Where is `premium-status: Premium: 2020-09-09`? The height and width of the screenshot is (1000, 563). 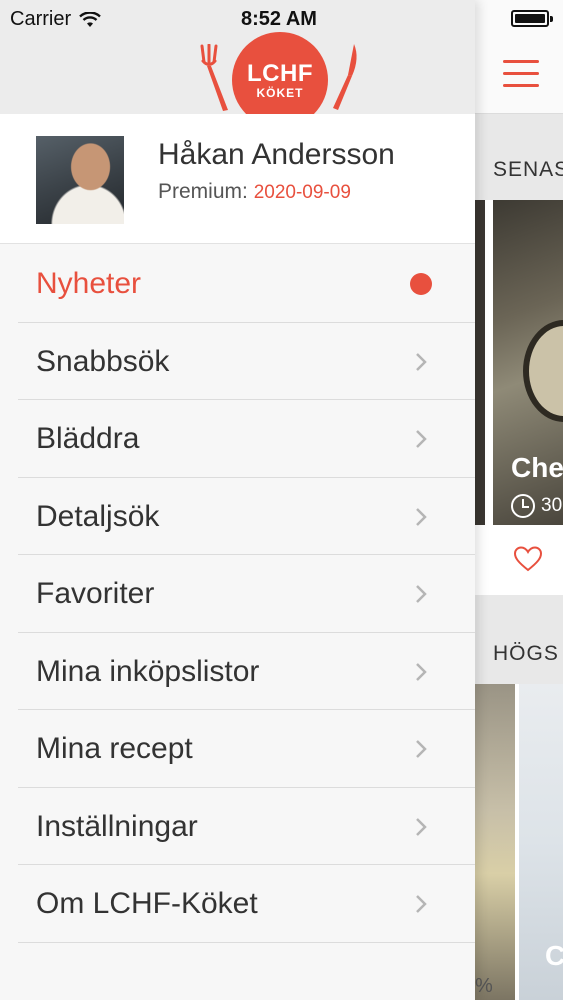 premium-status: Premium: 2020-09-09 is located at coordinates (254, 192).